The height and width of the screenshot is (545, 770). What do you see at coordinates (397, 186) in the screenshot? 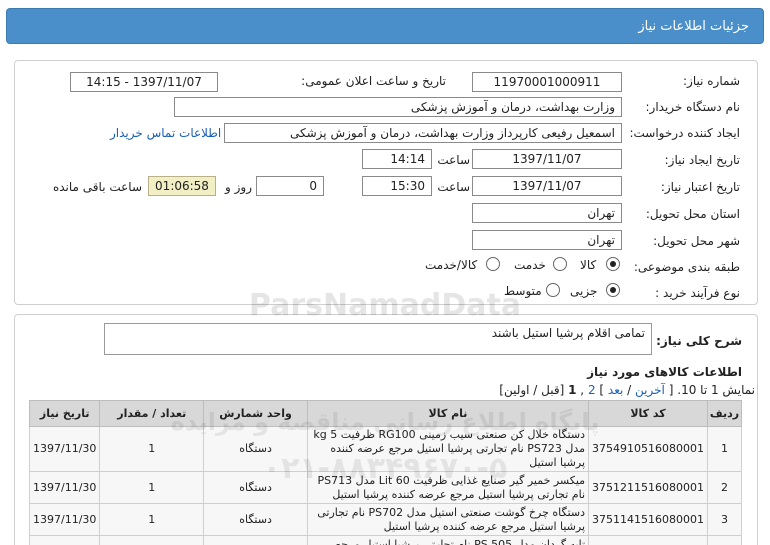
I see `validity-time-field: 15:30` at bounding box center [397, 186].